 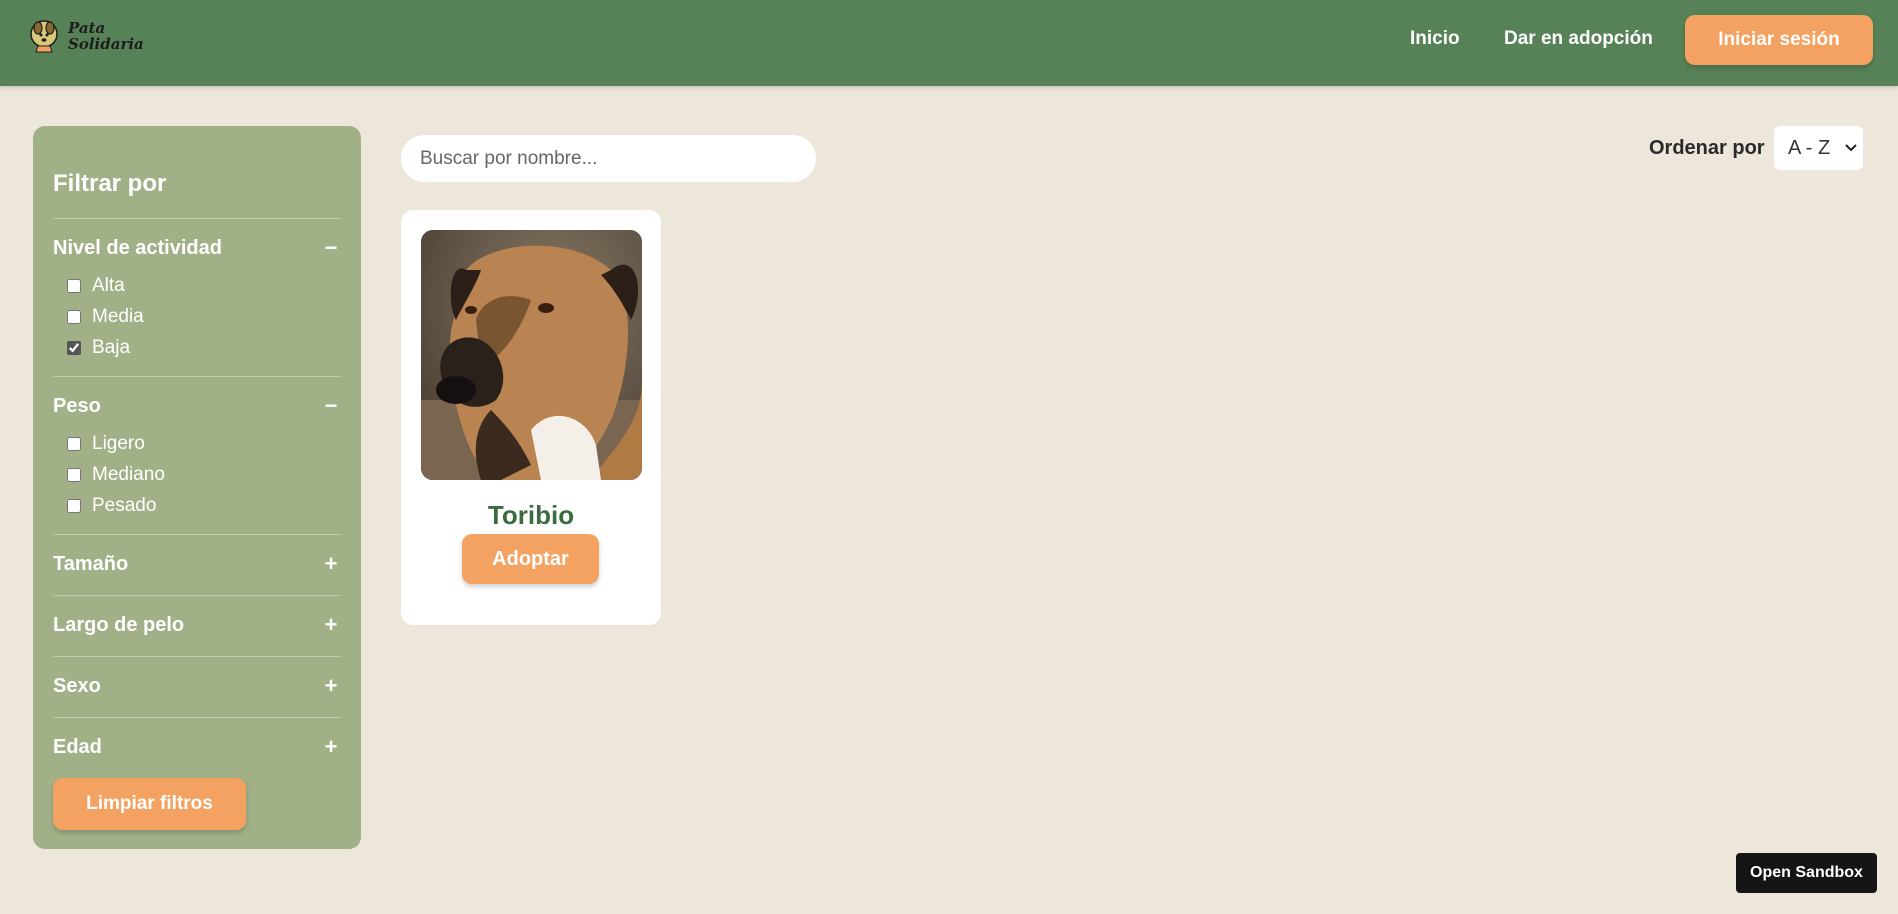 I want to click on pet-name: Toribio, so click(x=531, y=515).